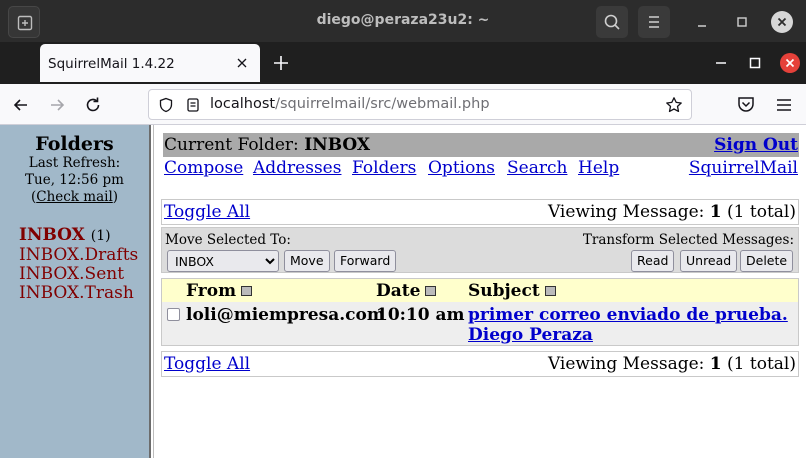  I want to click on menu-help: Help, so click(598, 168).